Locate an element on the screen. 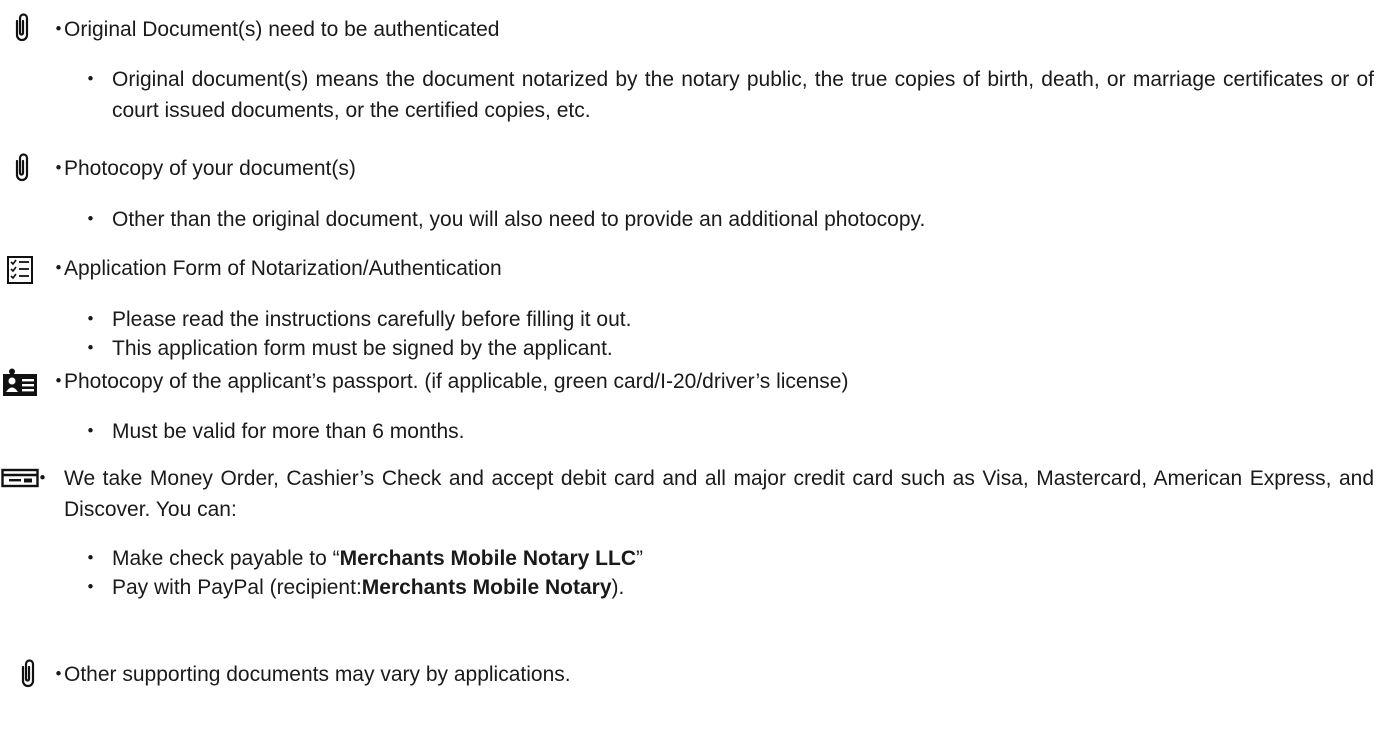 The image size is (1386, 736). payee-name: Merchants Mobile Notary LLC is located at coordinates (487, 558).